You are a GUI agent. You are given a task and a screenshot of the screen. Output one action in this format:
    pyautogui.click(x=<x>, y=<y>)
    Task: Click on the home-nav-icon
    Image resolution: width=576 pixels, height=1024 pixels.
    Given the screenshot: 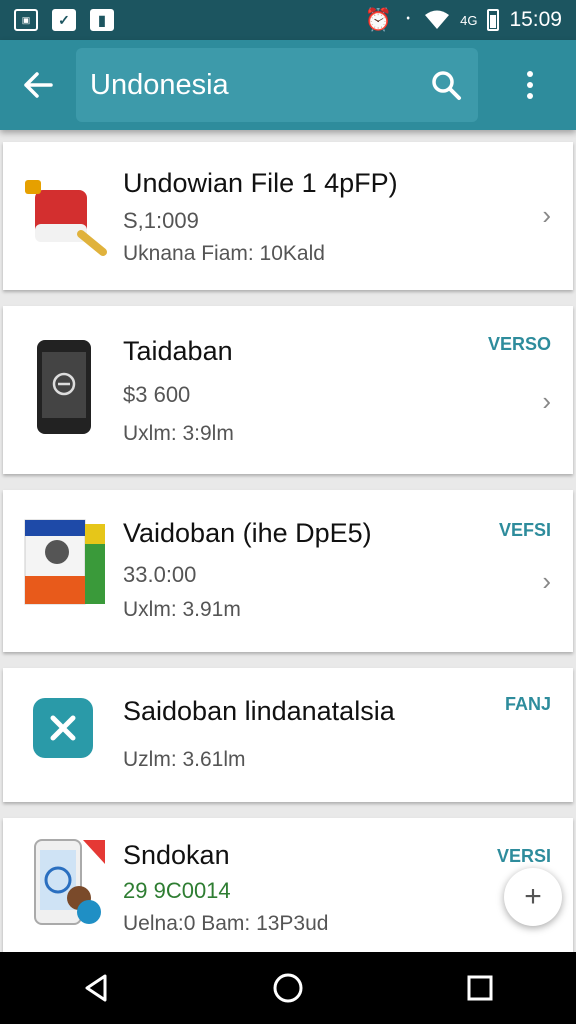 What is the action you would take?
    pyautogui.click(x=288, y=988)
    